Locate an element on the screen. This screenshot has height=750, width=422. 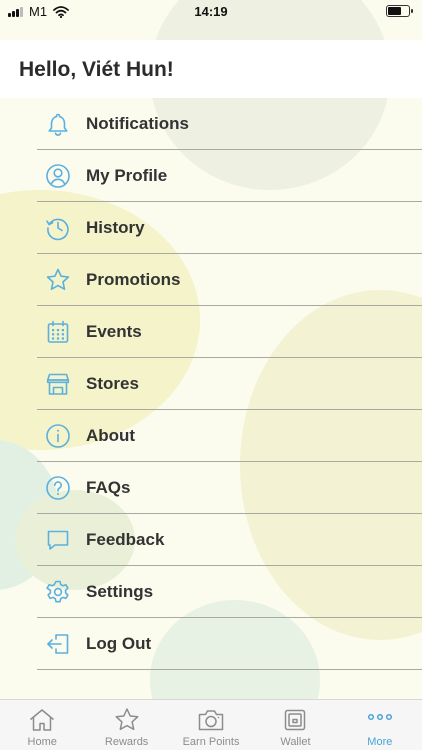
menu-item-label: Log Out is located at coordinates (119, 643).